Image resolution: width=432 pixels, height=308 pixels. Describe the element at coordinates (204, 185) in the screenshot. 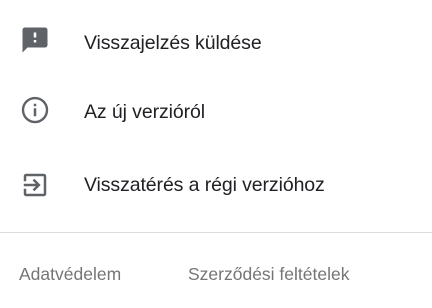

I see `menu-item-label: Visszatérés a régi verzióhoz` at that location.